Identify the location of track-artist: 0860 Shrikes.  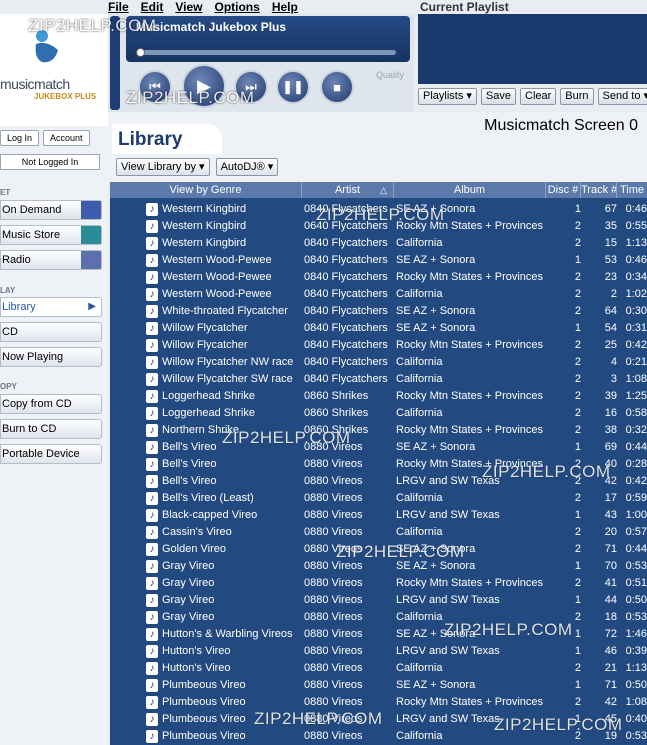
(336, 430).